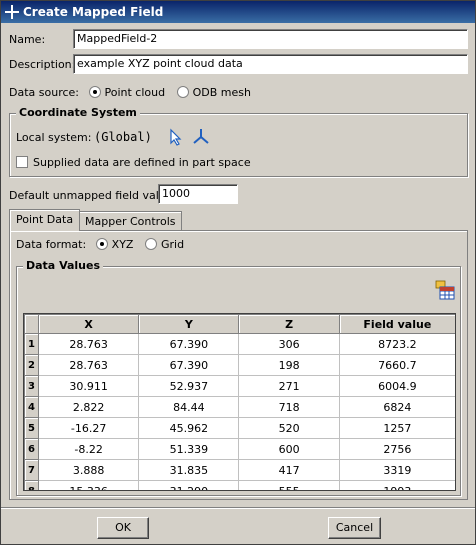 This screenshot has height=545, width=476. I want to click on table-header-row: X Y Z Field value, so click(239, 324).